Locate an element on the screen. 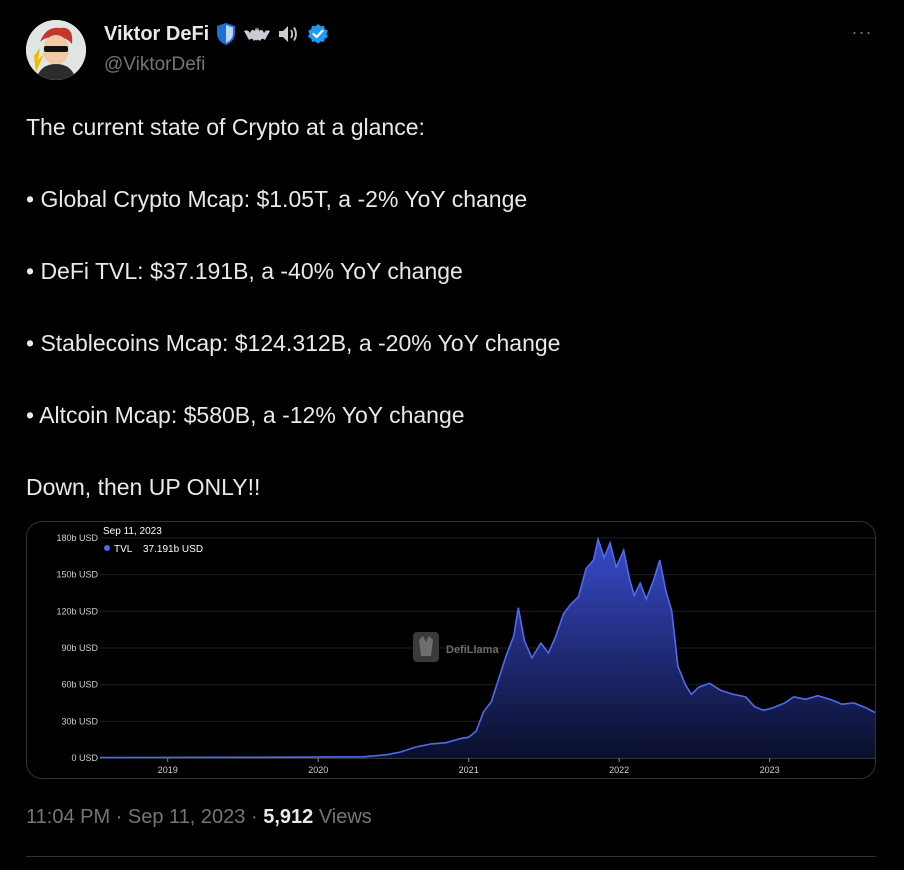 This screenshot has width=904, height=870. y-tick-label: 30b USD is located at coordinates (79, 721).